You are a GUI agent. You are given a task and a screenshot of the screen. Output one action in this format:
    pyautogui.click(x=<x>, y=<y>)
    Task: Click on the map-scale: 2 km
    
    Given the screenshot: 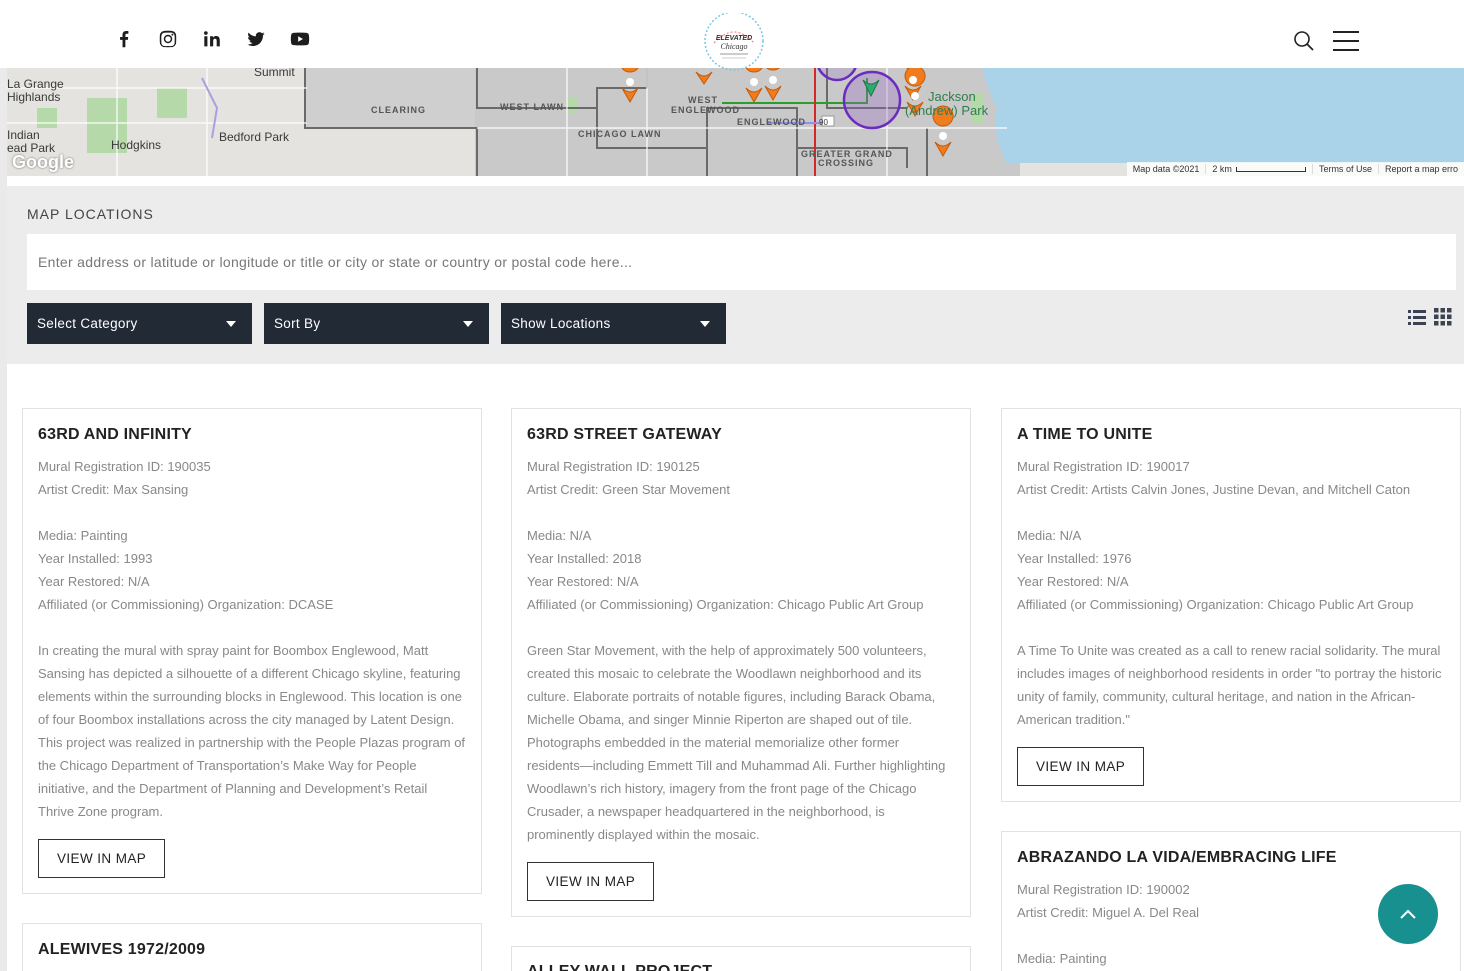 What is the action you would take?
    pyautogui.click(x=1258, y=169)
    